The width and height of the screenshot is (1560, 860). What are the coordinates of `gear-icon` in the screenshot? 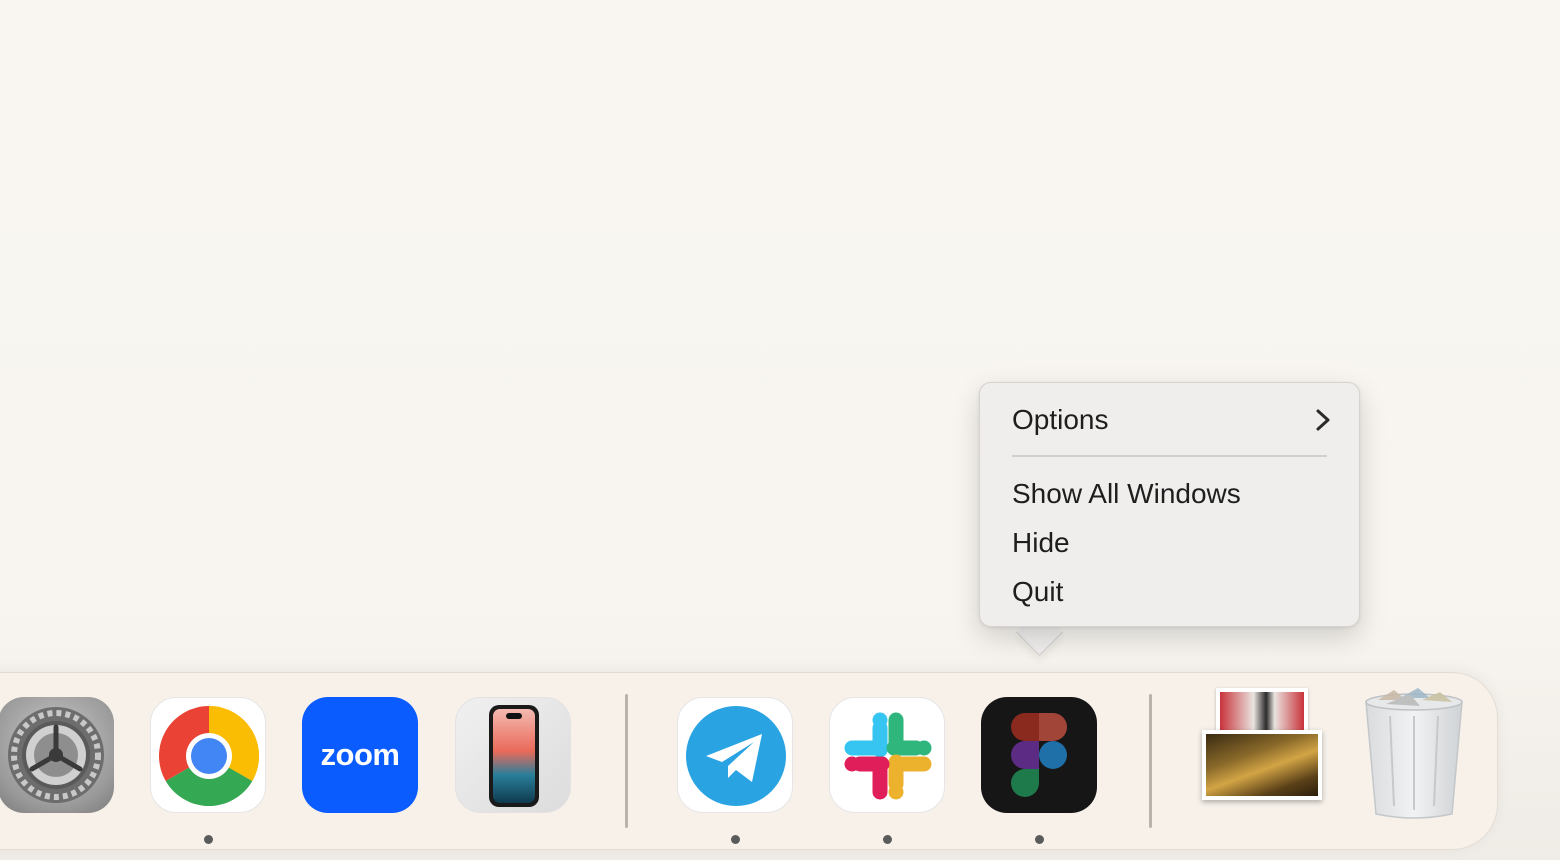 It's located at (56, 755).